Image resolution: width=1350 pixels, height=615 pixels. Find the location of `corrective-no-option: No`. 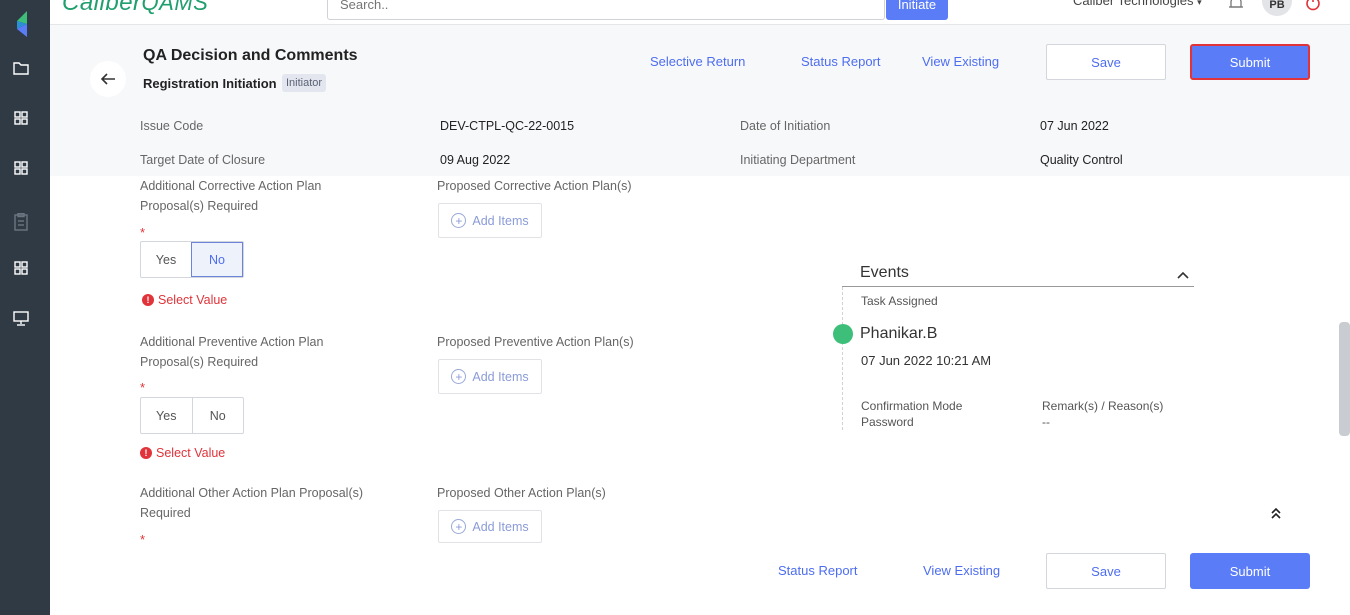

corrective-no-option: No is located at coordinates (217, 259).